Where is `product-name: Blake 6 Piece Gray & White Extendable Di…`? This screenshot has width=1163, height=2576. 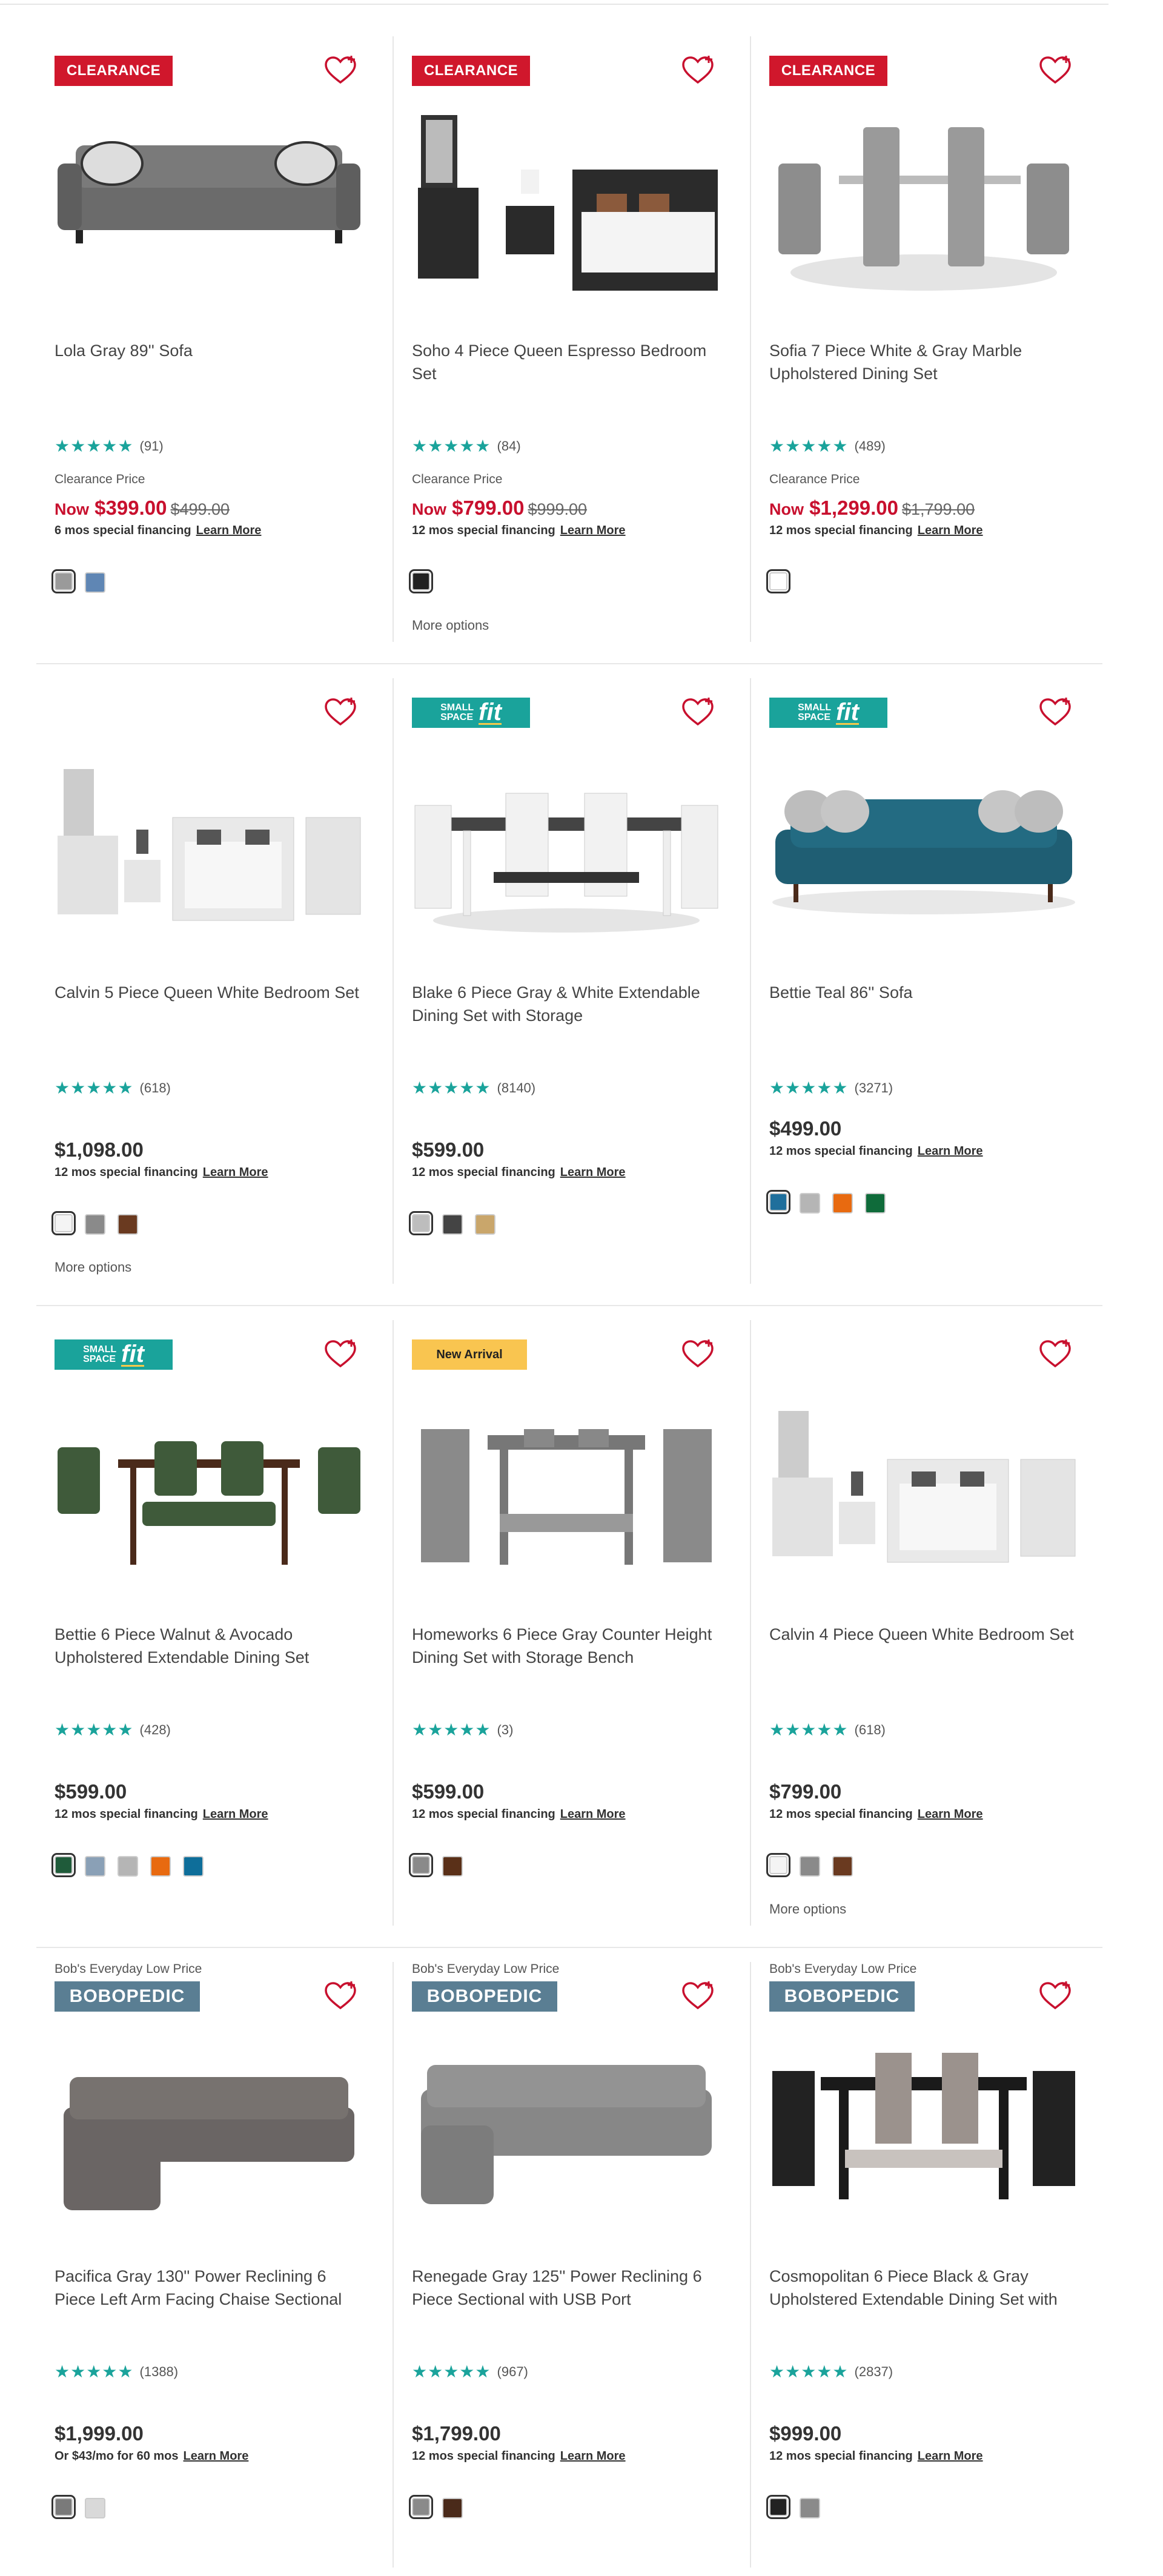 product-name: Blake 6 Piece Gray & White Extendable Di… is located at coordinates (569, 1004).